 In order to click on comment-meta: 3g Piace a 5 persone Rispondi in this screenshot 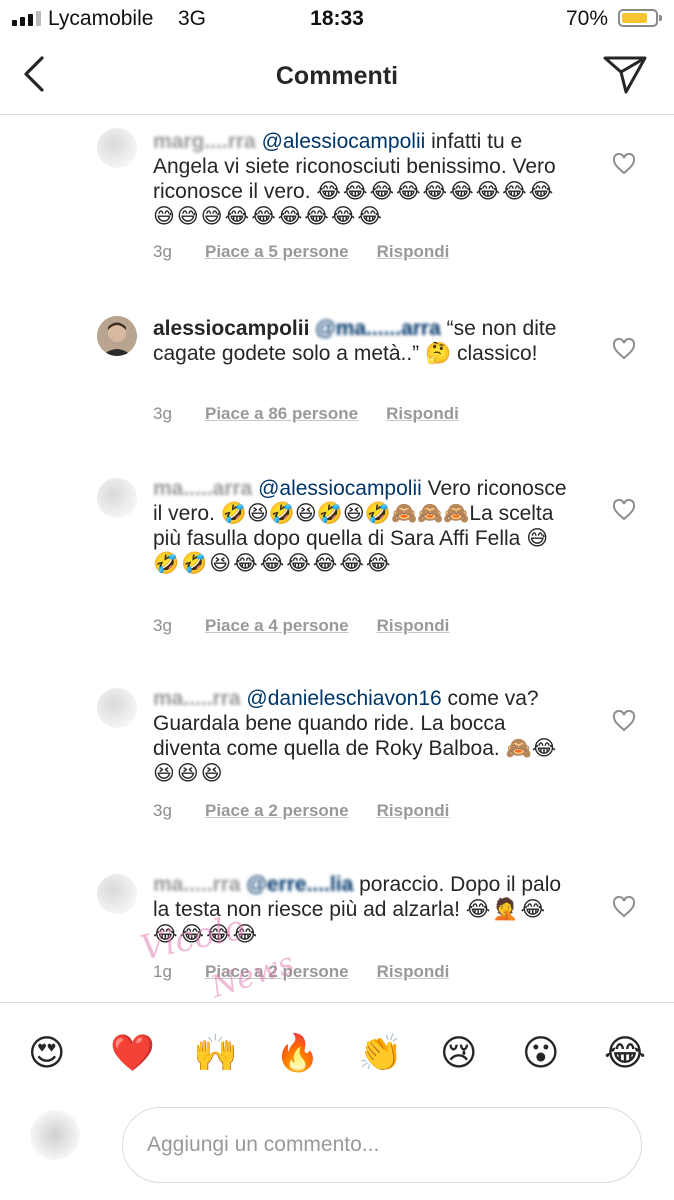, I will do `click(301, 252)`.